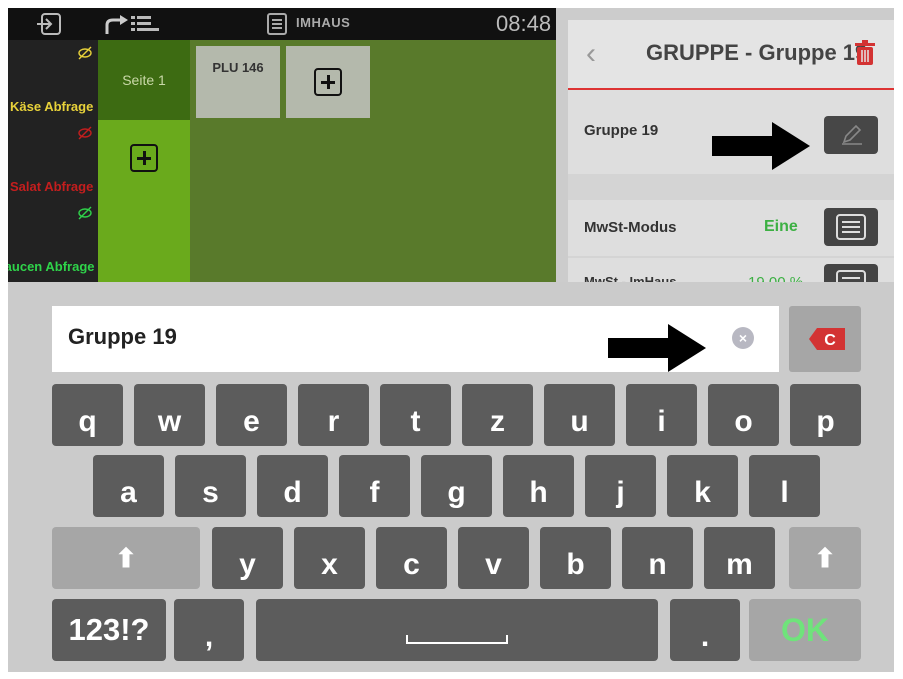 The width and height of the screenshot is (903, 679). I want to click on edit-name-button, so click(851, 135).